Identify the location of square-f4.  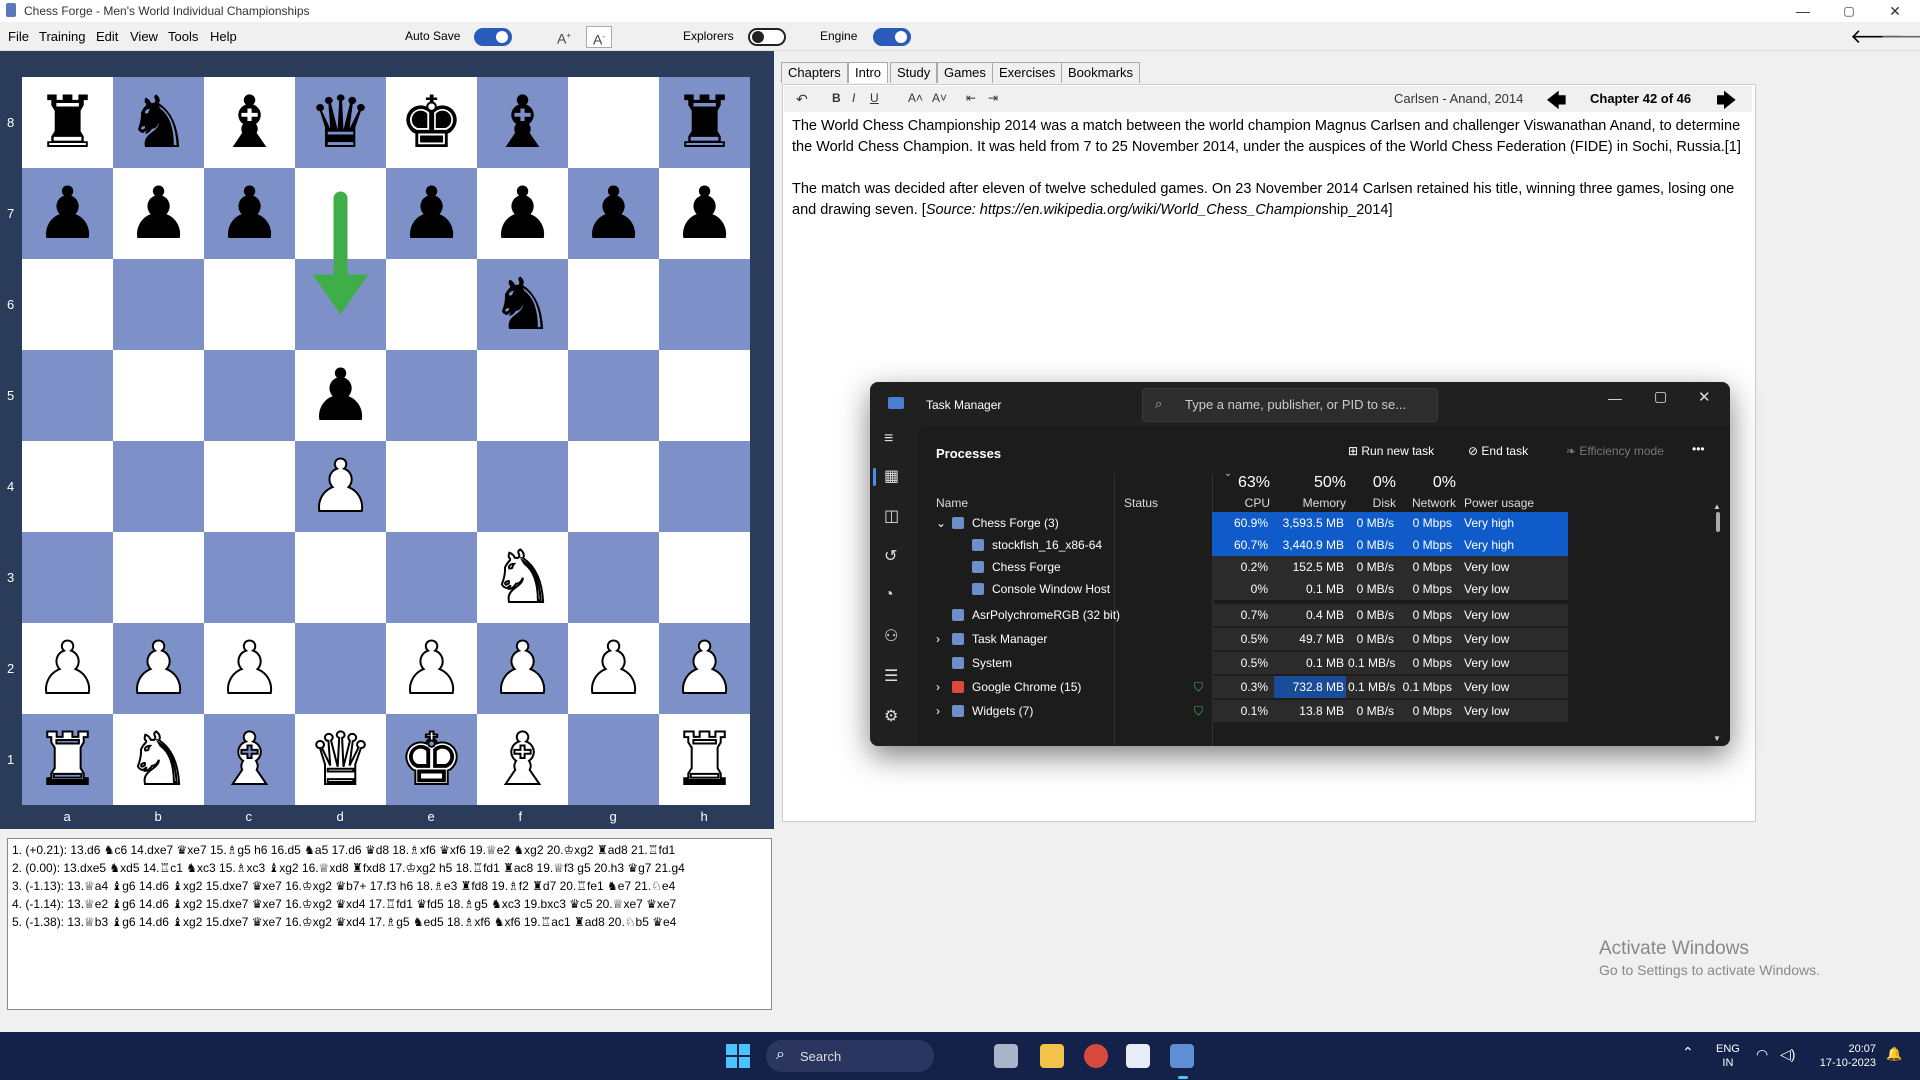
(522, 486).